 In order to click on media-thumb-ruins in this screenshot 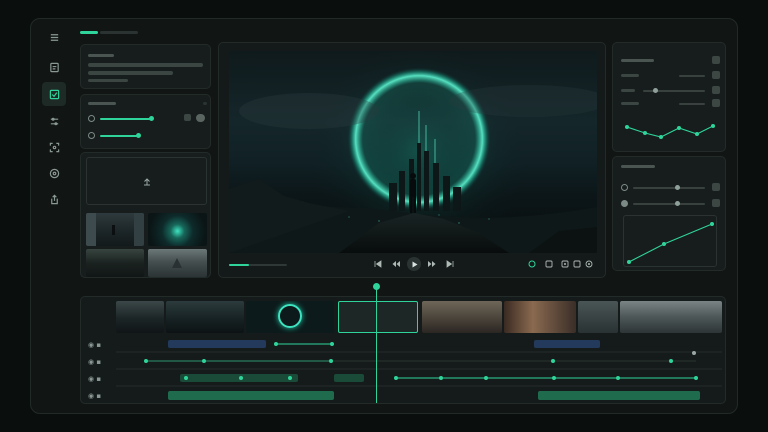, I will do `click(115, 263)`.